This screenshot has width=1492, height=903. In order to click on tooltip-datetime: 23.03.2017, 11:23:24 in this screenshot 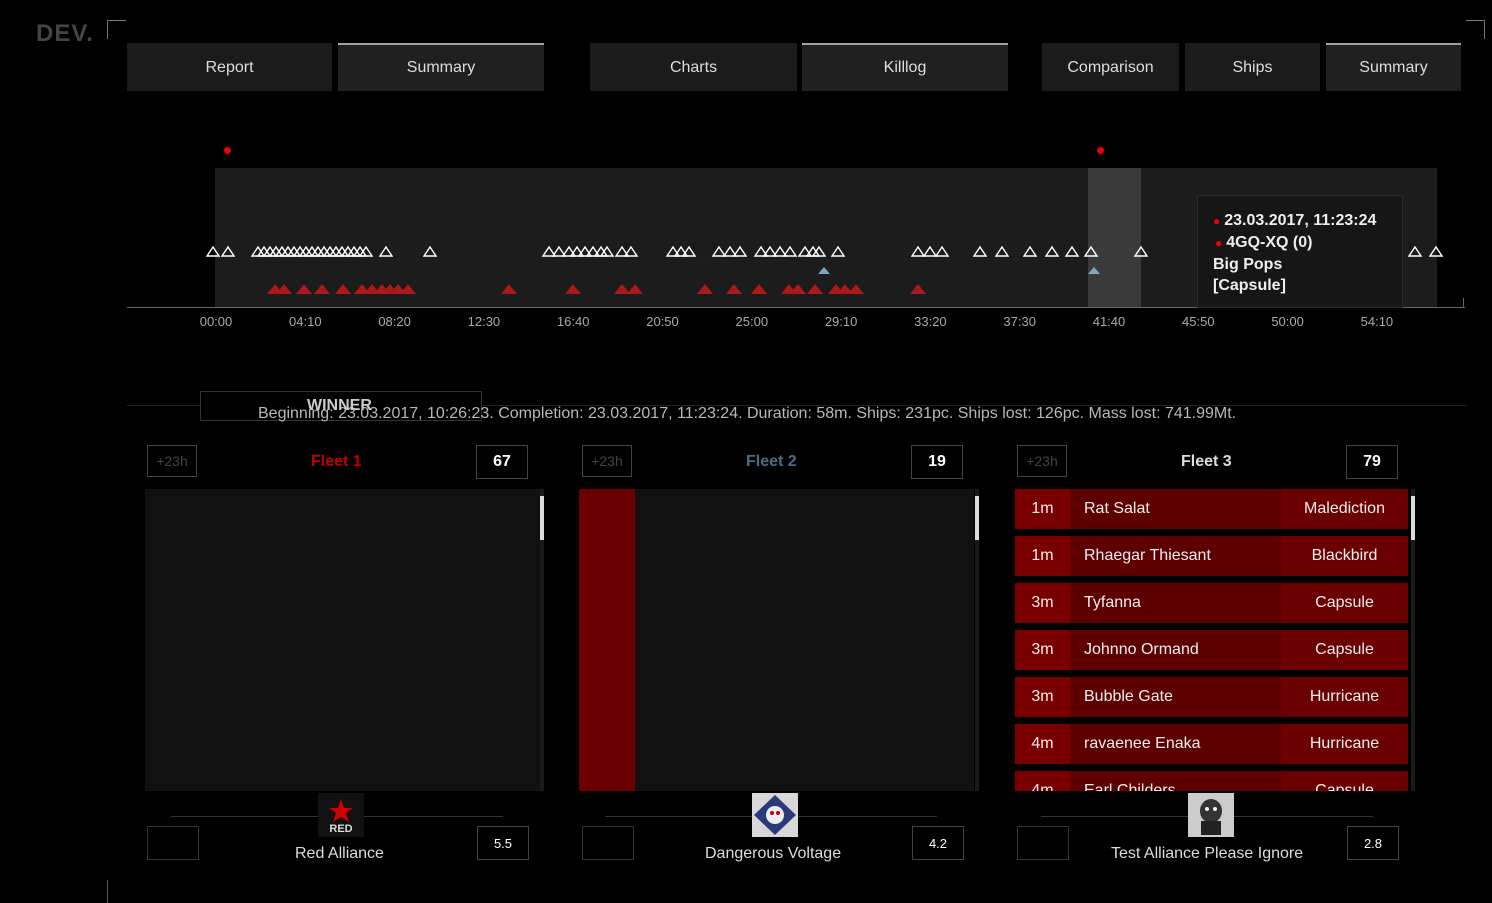, I will do `click(1300, 220)`.